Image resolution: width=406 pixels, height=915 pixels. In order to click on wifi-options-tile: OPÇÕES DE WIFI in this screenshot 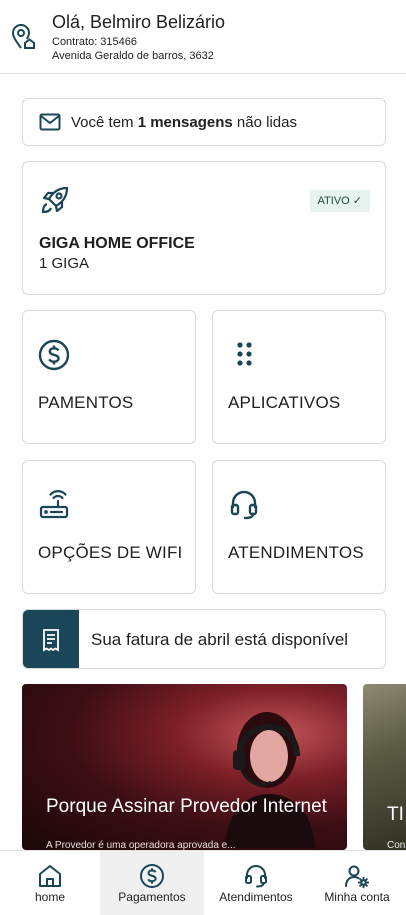, I will do `click(109, 527)`.